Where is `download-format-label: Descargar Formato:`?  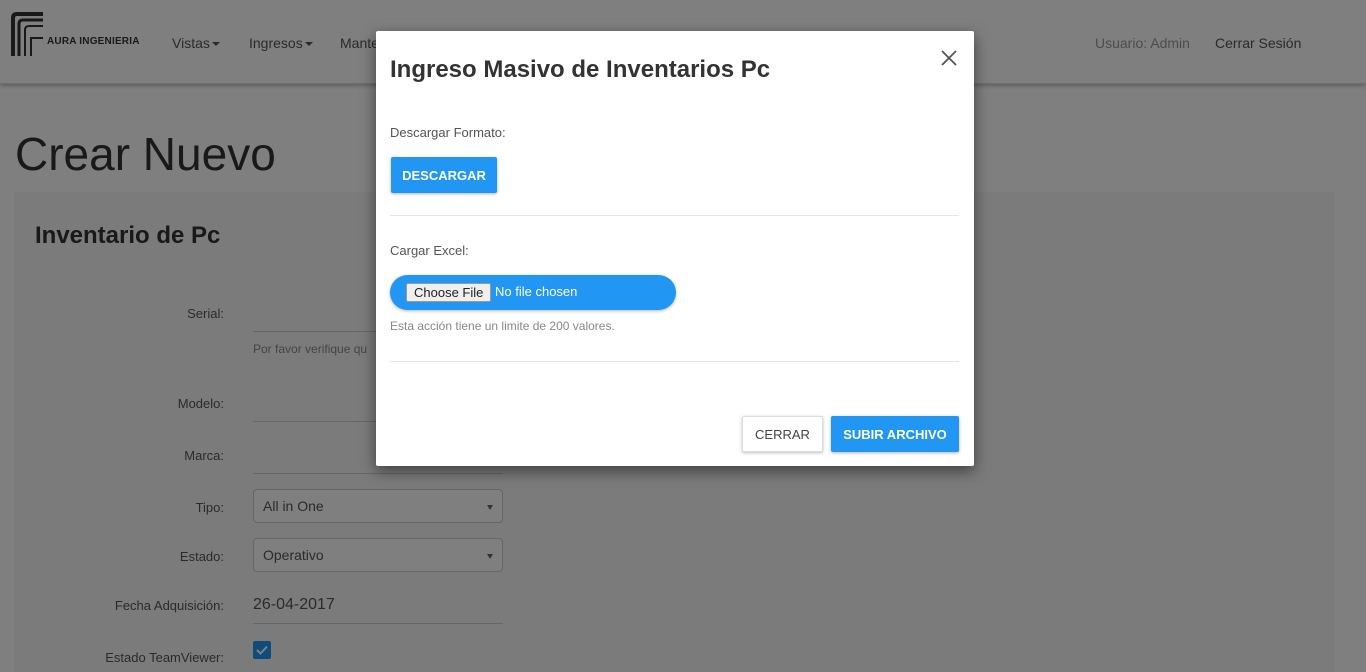 download-format-label: Descargar Formato: is located at coordinates (448, 132).